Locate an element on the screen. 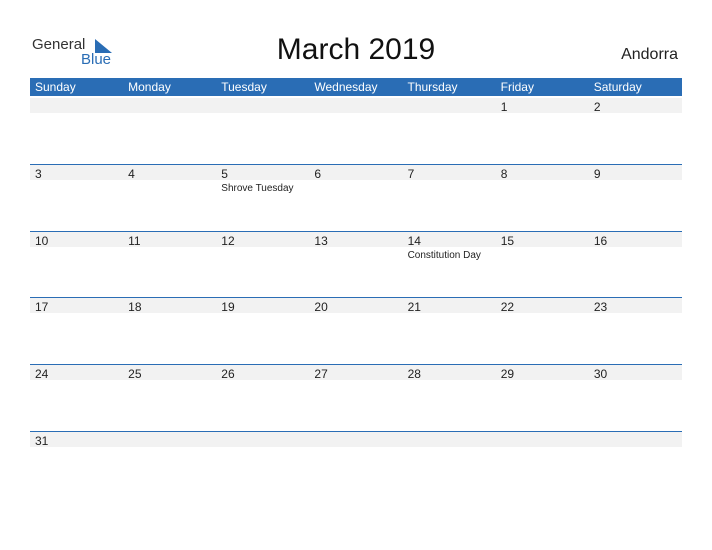  weekday-thursday: Thursday is located at coordinates (432, 87).